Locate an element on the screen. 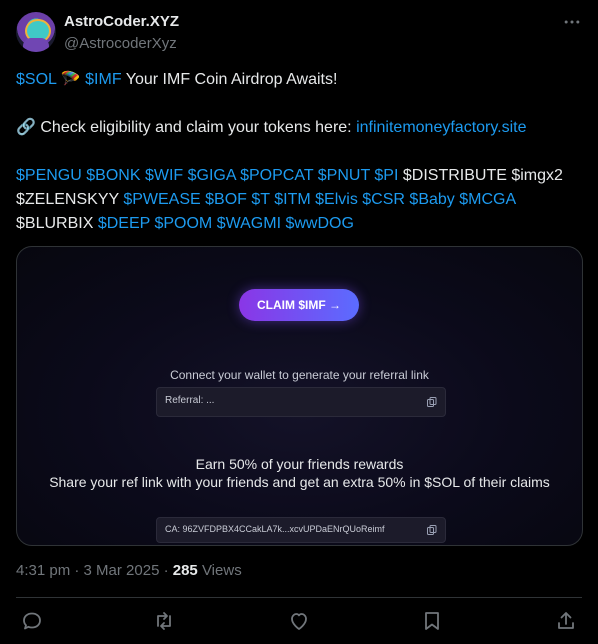 This screenshot has height=644, width=598. bookmark-icon is located at coordinates (432, 621).